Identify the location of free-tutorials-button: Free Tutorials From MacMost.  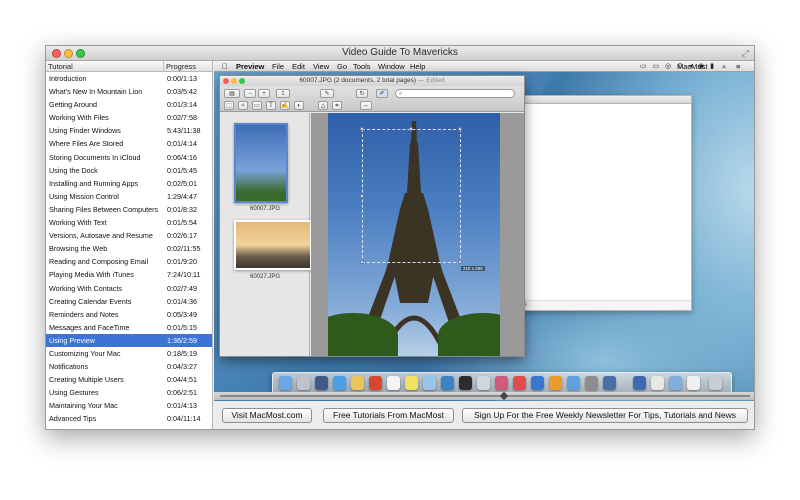
(388, 415).